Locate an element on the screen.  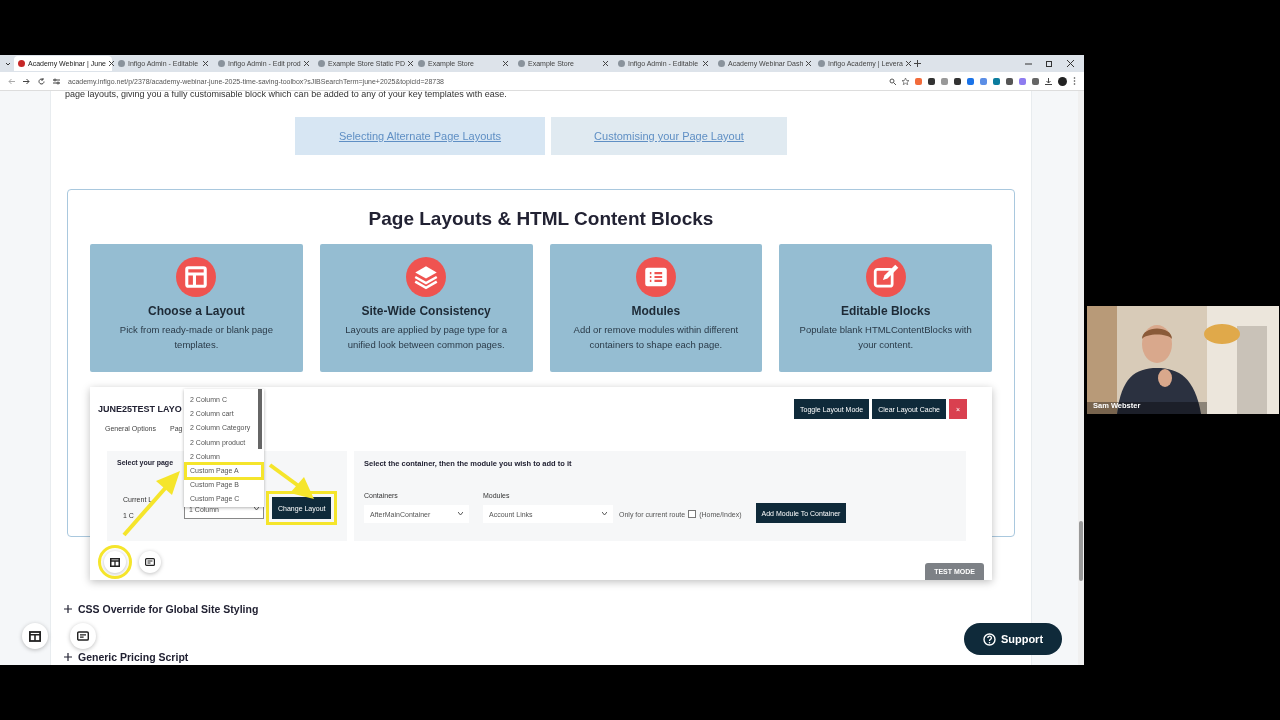
close-icon is located at coordinates (1070, 63).